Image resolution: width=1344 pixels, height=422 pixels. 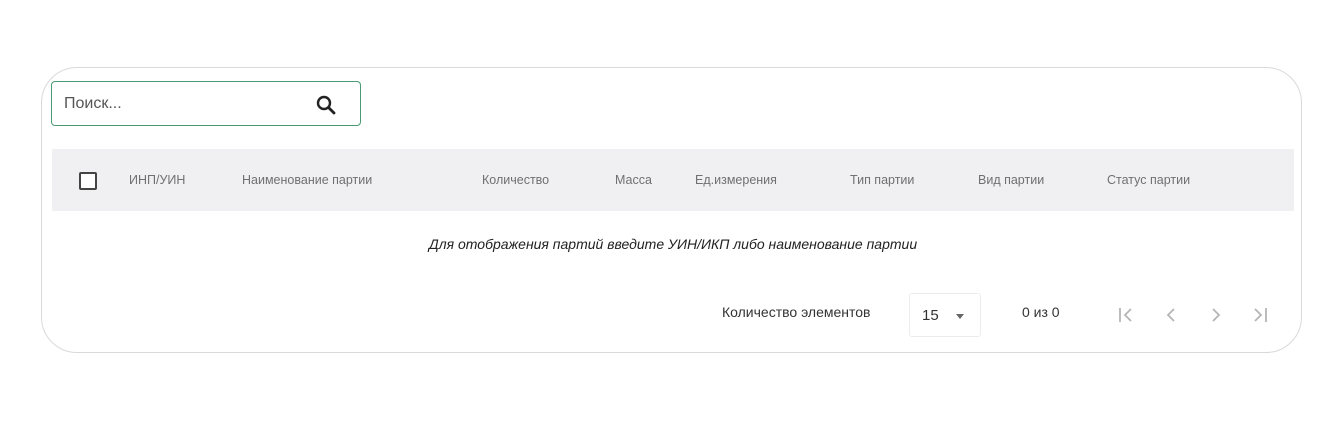 What do you see at coordinates (960, 316) in the screenshot?
I see `dropdown-arrow-icon` at bounding box center [960, 316].